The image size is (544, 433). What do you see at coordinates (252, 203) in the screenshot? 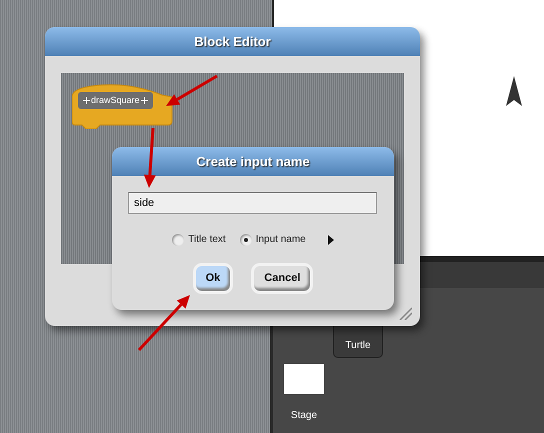
I see `input-field: side` at bounding box center [252, 203].